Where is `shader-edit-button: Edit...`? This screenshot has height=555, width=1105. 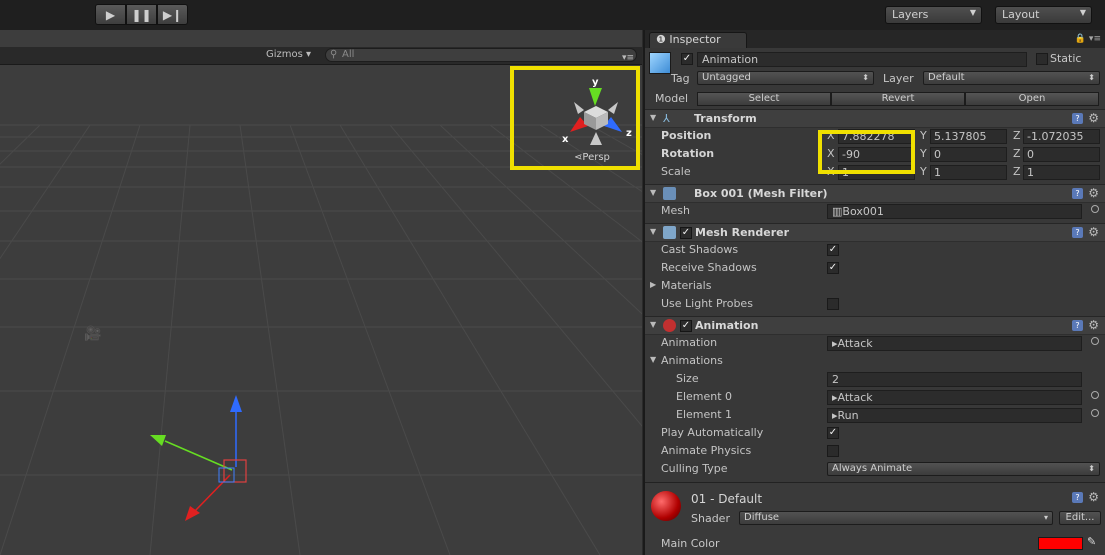
shader-edit-button: Edit... is located at coordinates (1080, 518).